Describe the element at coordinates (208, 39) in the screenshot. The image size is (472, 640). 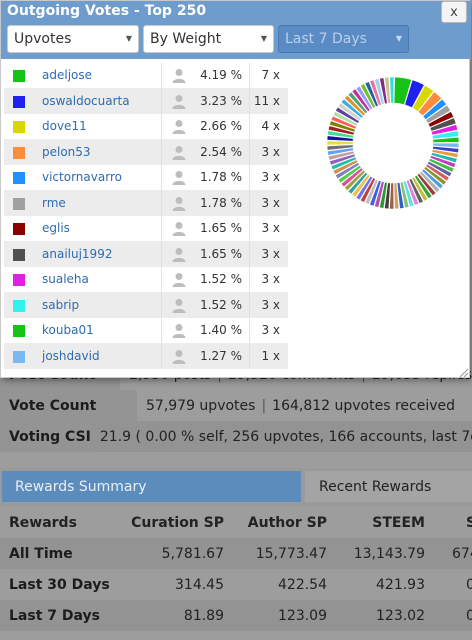
I see `sort-select: By Weight ▼` at that location.